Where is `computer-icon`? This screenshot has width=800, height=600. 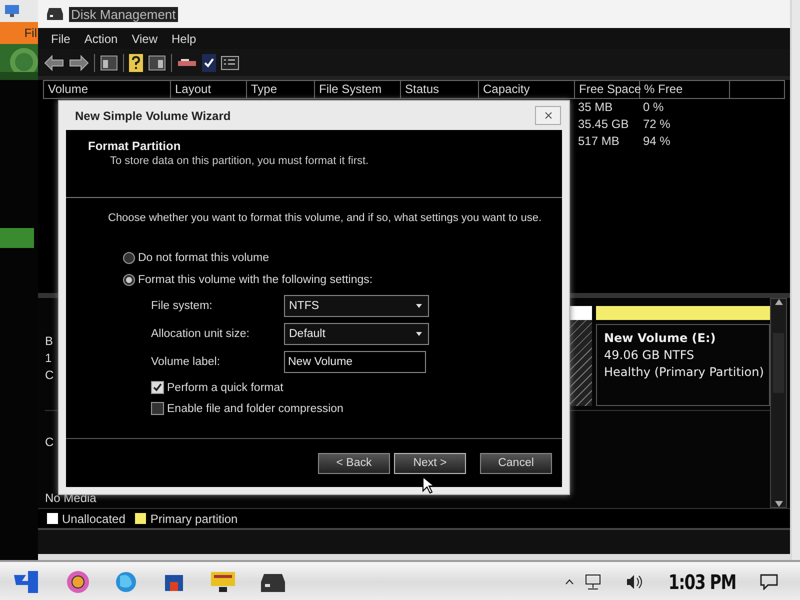
computer-icon is located at coordinates (12, 11).